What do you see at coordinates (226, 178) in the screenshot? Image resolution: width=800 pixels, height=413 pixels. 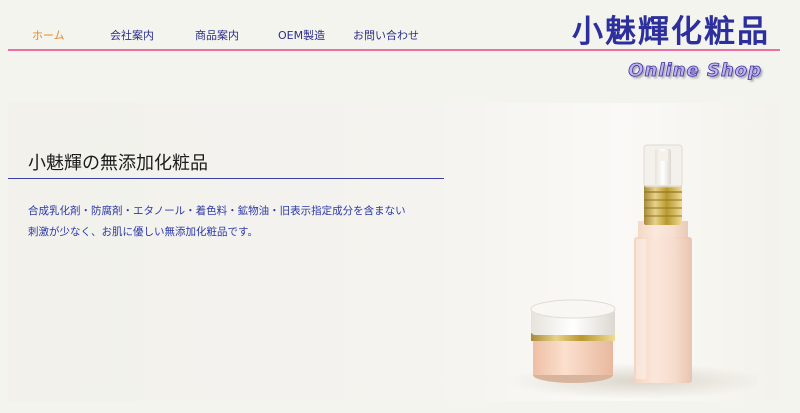 I see `hero-title-underline` at bounding box center [226, 178].